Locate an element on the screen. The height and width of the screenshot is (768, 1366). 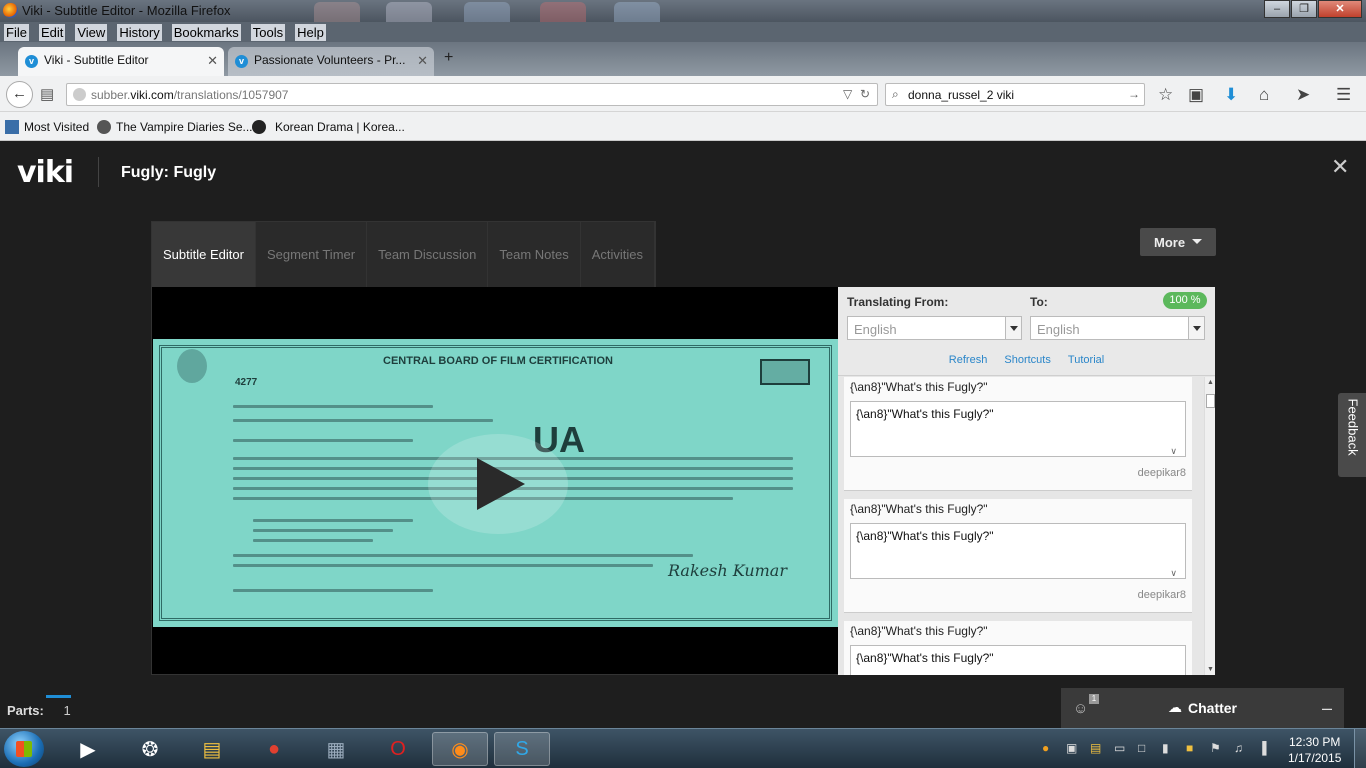
viki-logo: viki is located at coordinates (45, 172).